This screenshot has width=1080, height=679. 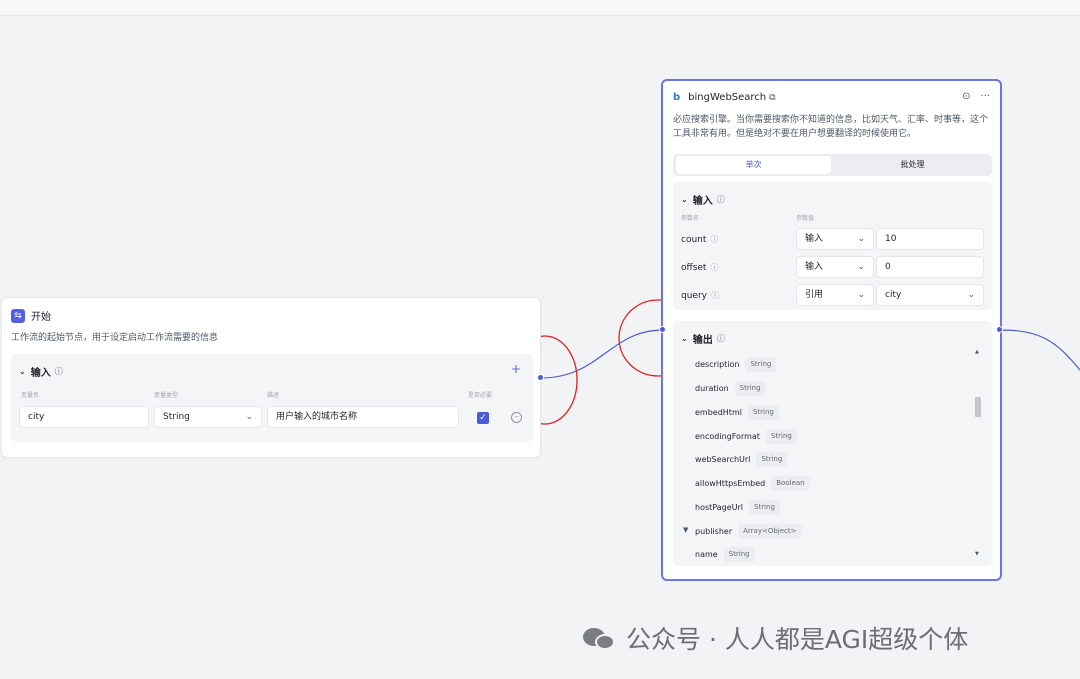 What do you see at coordinates (516, 417) in the screenshot?
I see `remove-variable-icon: –` at bounding box center [516, 417].